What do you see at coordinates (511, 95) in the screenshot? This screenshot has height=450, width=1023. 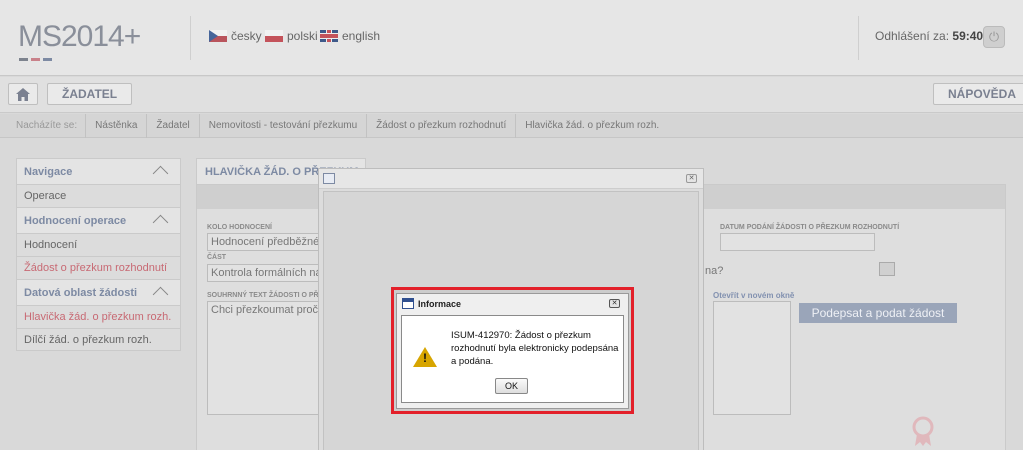 I see `nav-bar: ŽADATEL NÁPOVĚDA` at bounding box center [511, 95].